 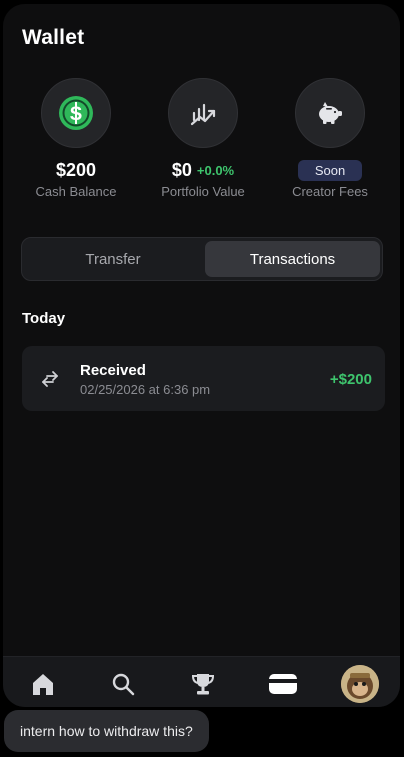 I want to click on dollar-coin-icon: S, so click(x=76, y=113).